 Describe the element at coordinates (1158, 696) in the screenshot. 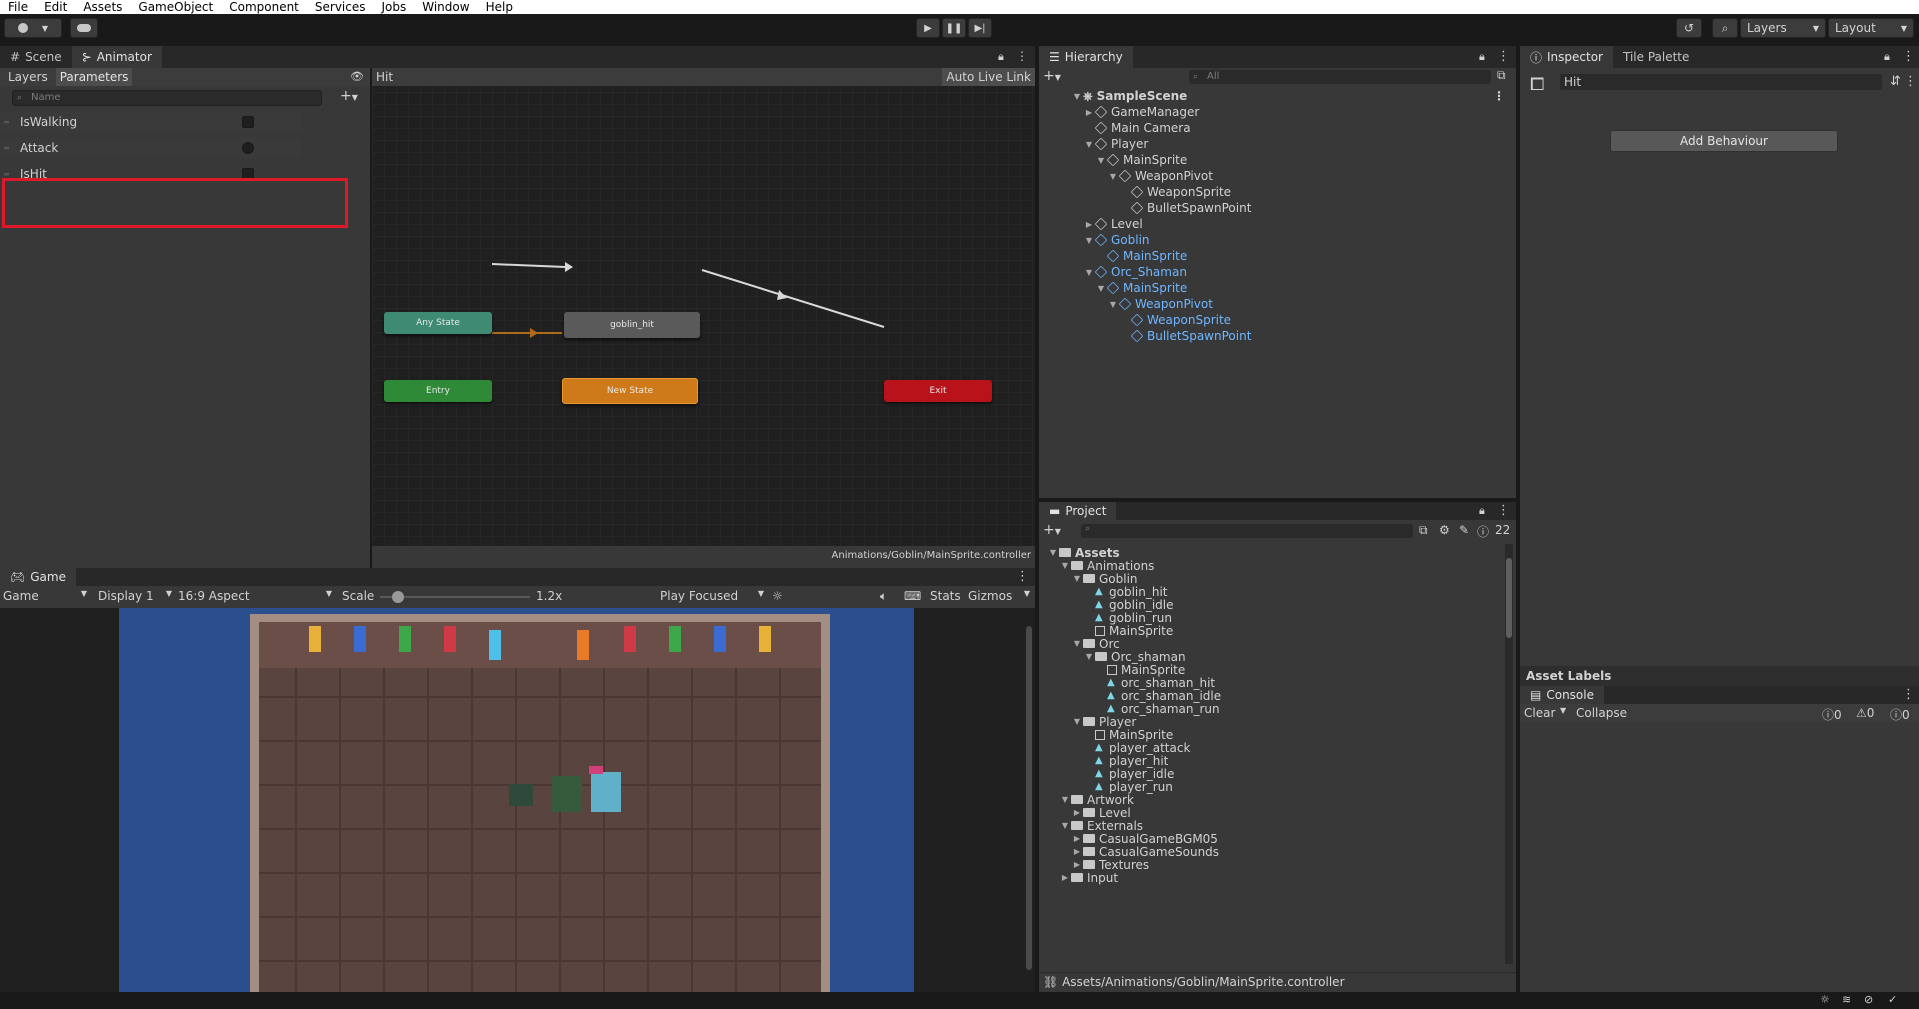

I see `project-item: ▲ orc_shaman_idle` at that location.